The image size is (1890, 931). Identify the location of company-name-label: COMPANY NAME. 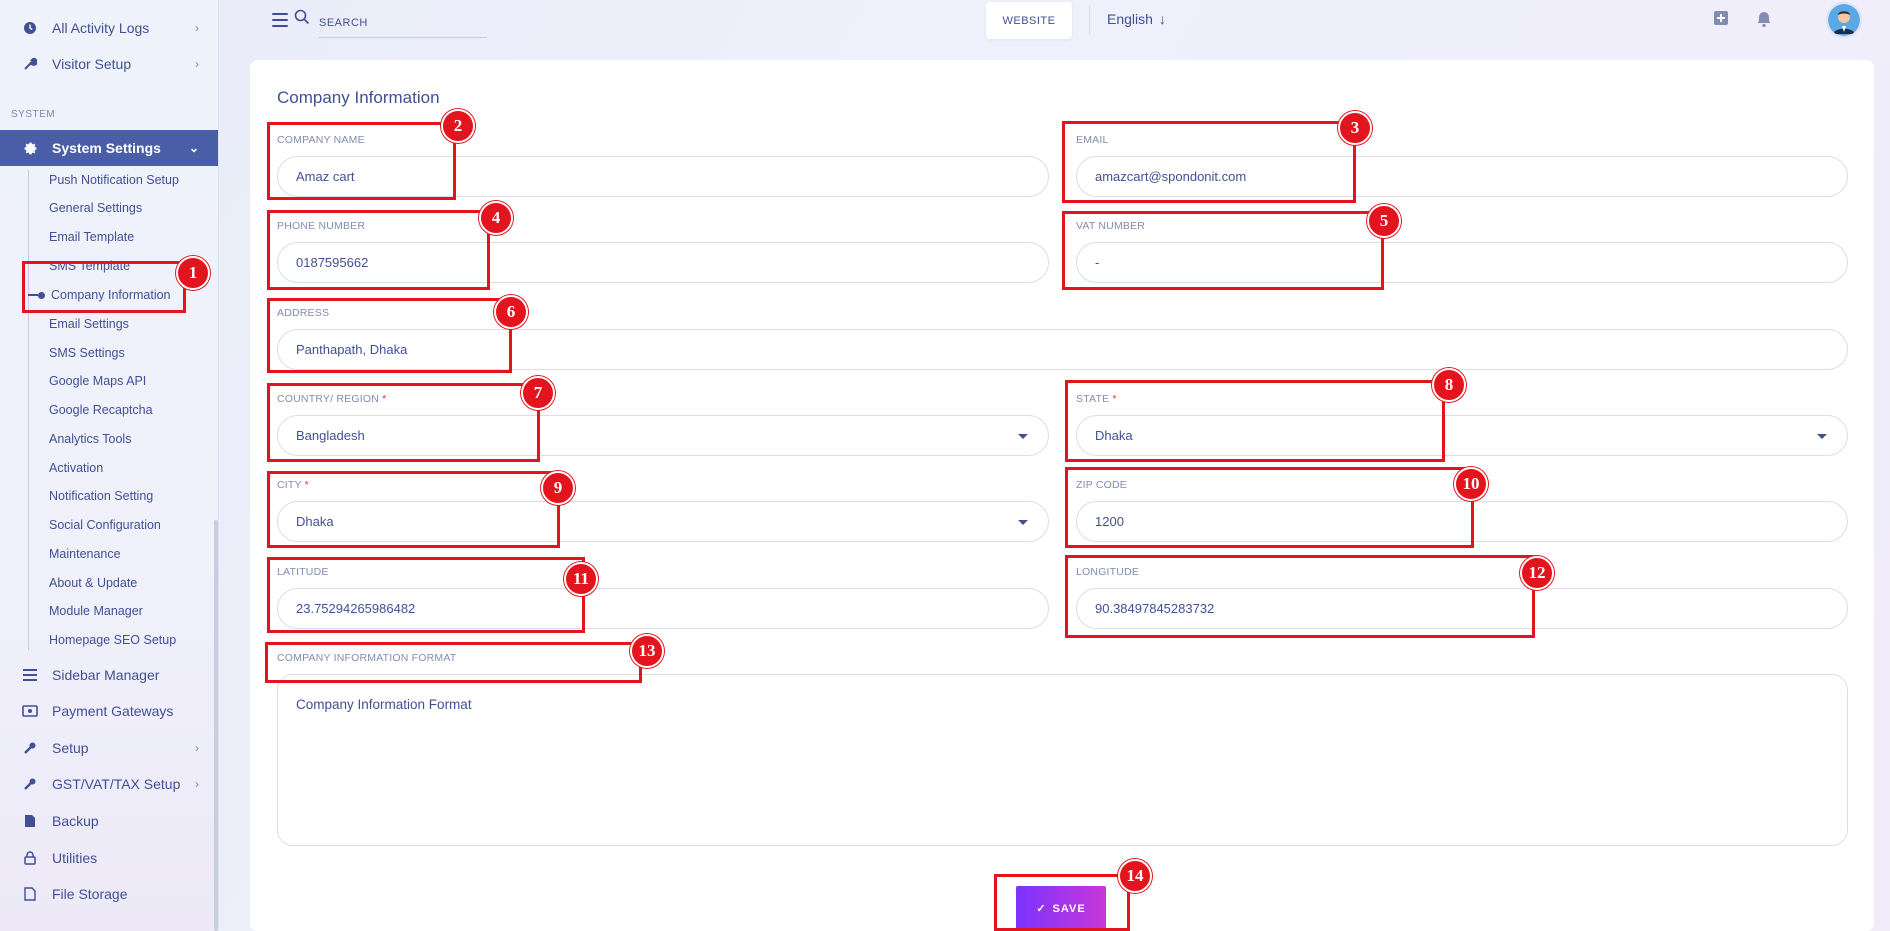
(321, 140).